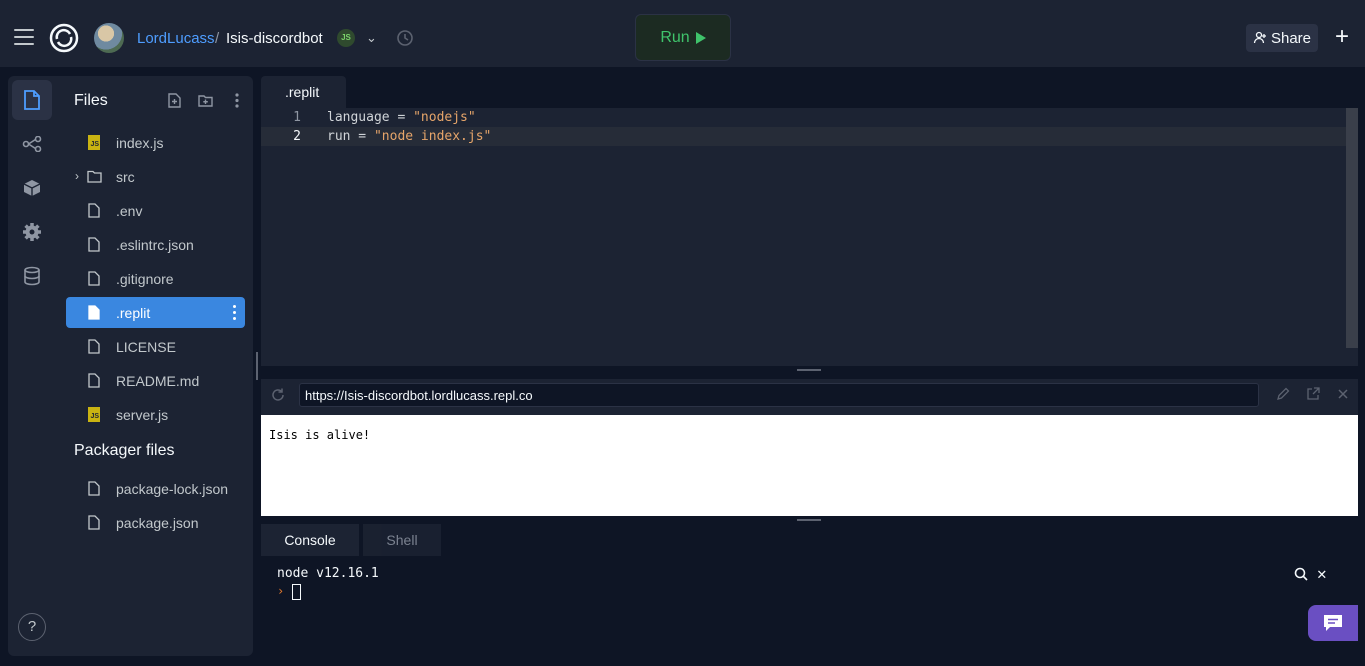  Describe the element at coordinates (405, 38) in the screenshot. I see `history-icon` at that location.